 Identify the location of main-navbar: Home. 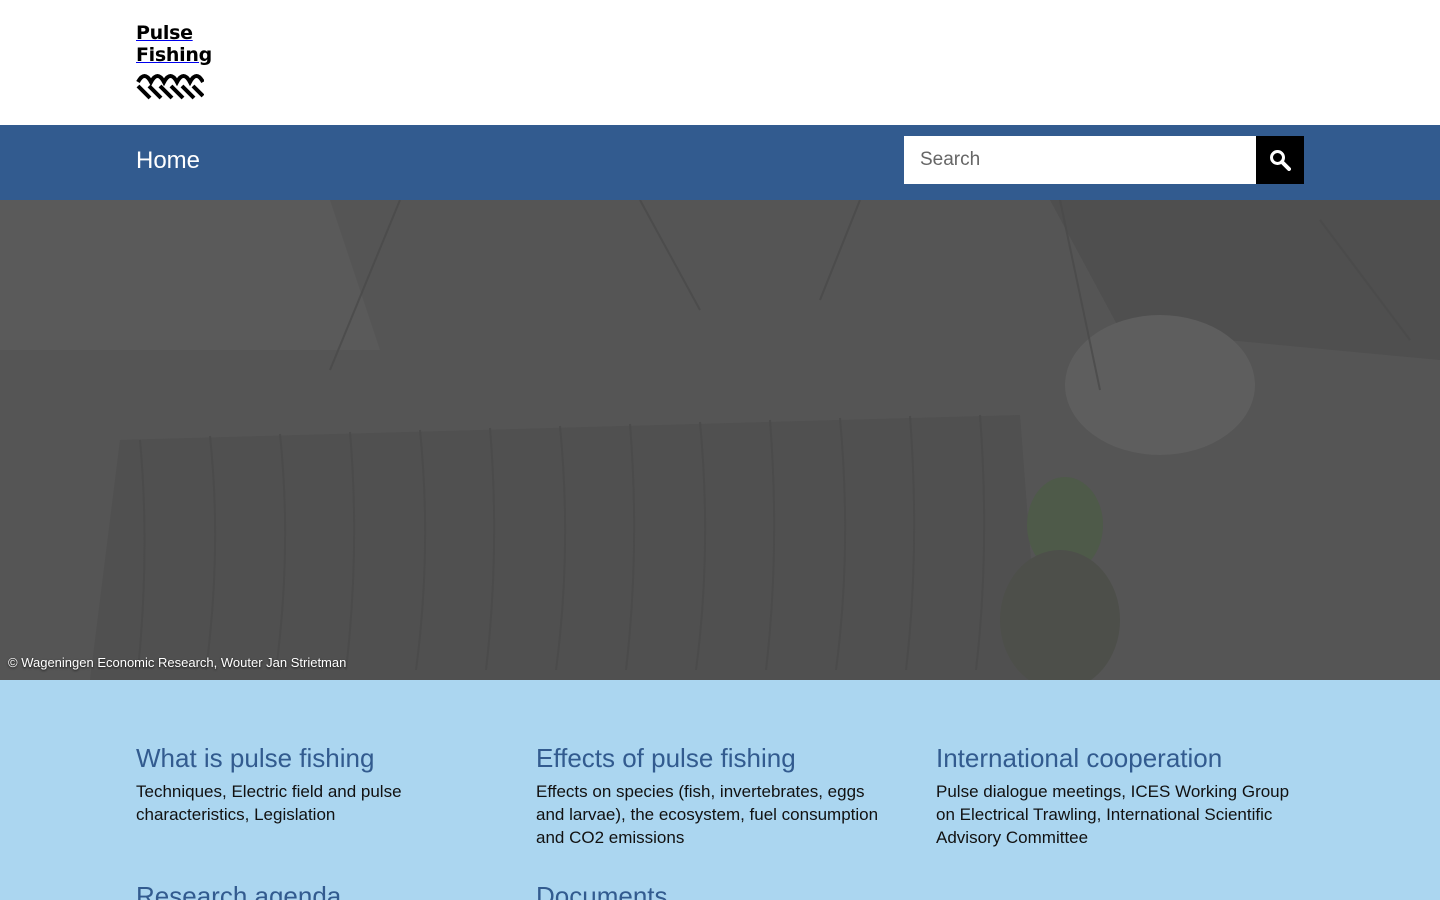
(720, 162).